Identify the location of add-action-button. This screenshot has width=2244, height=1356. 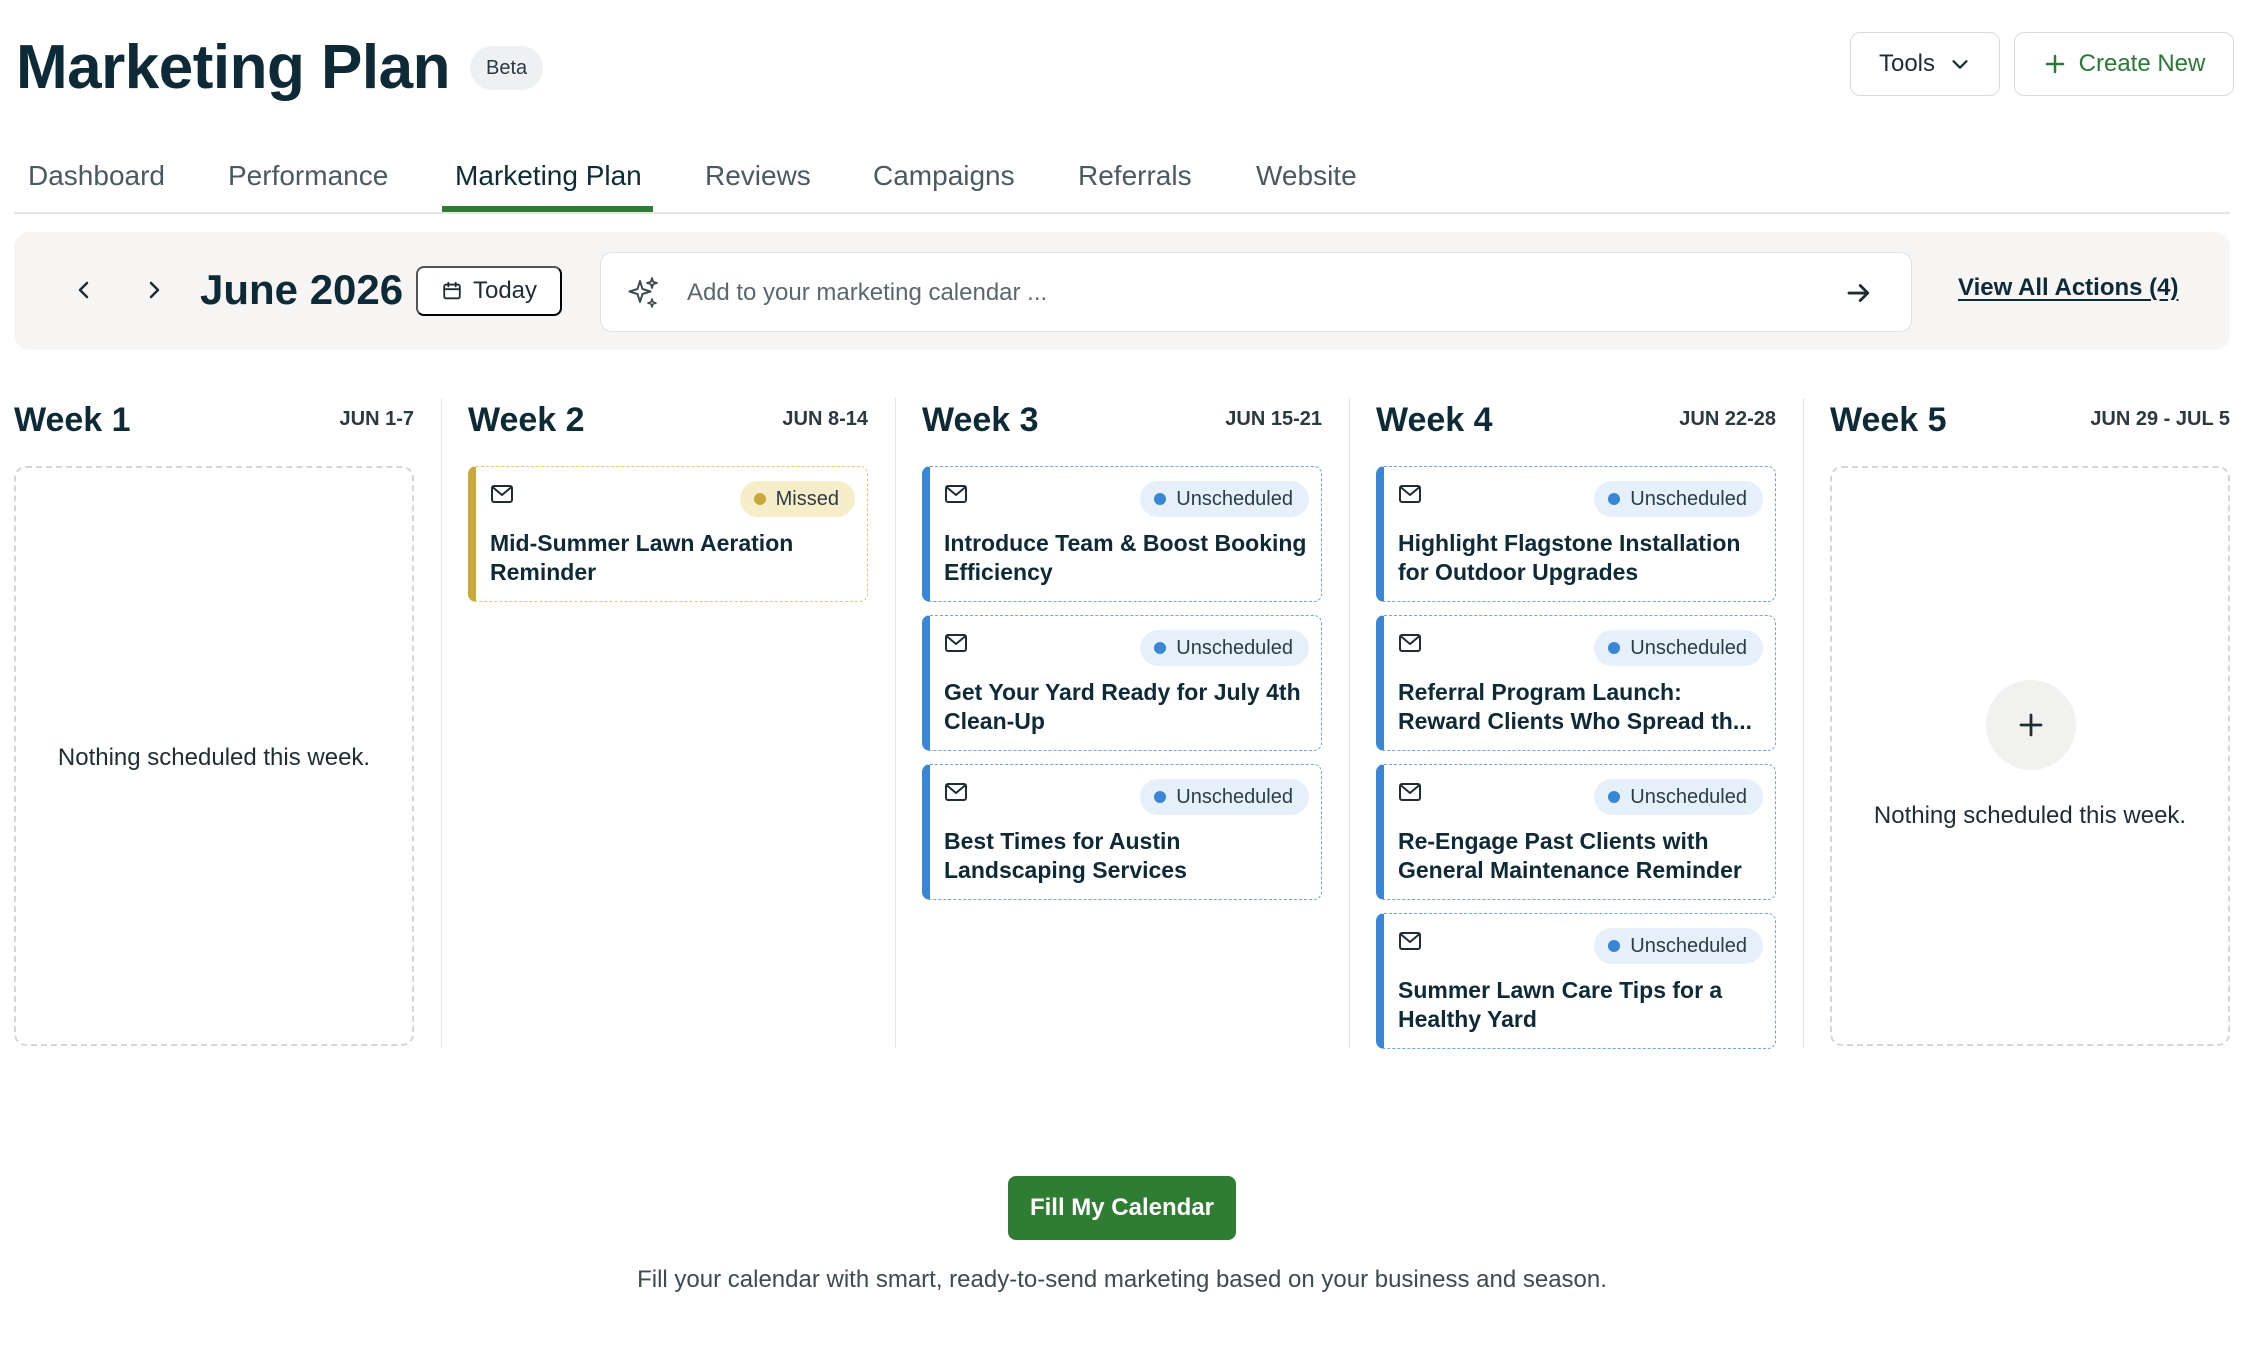
(2031, 725).